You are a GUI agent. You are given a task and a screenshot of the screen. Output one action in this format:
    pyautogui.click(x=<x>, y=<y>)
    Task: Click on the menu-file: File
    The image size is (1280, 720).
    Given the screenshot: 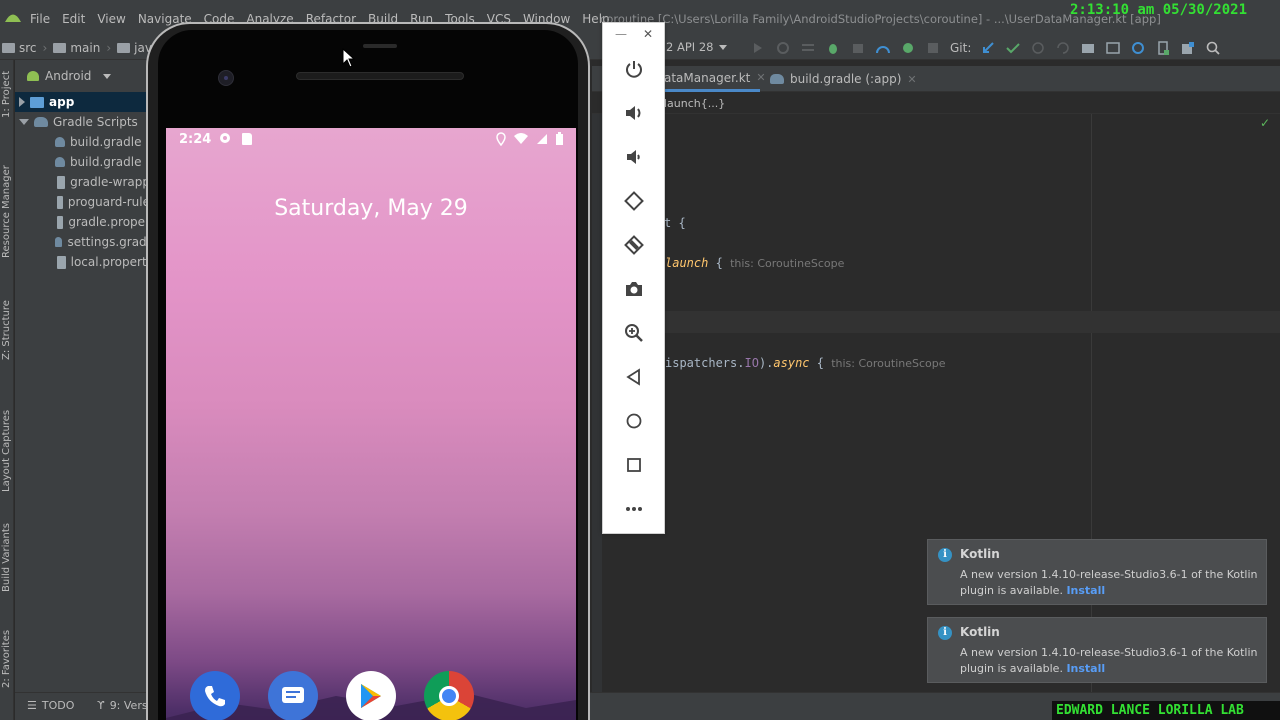 What is the action you would take?
    pyautogui.click(x=40, y=19)
    